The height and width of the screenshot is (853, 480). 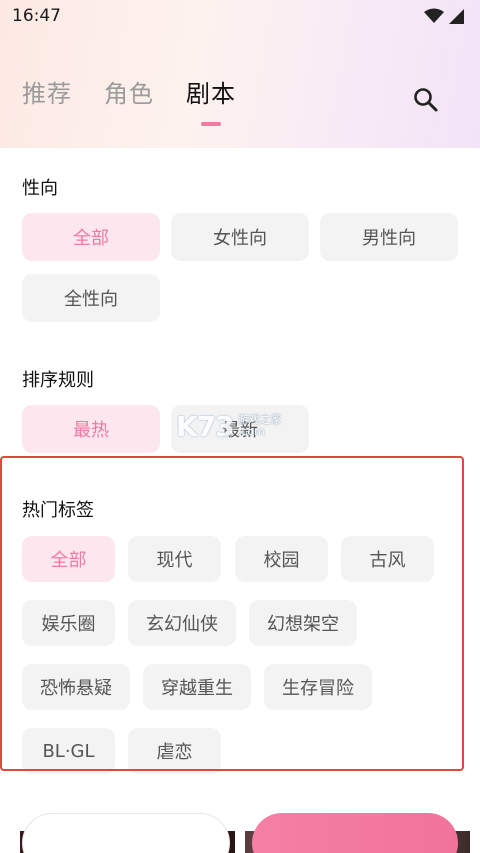 I want to click on active-tab-indicator, so click(x=211, y=124).